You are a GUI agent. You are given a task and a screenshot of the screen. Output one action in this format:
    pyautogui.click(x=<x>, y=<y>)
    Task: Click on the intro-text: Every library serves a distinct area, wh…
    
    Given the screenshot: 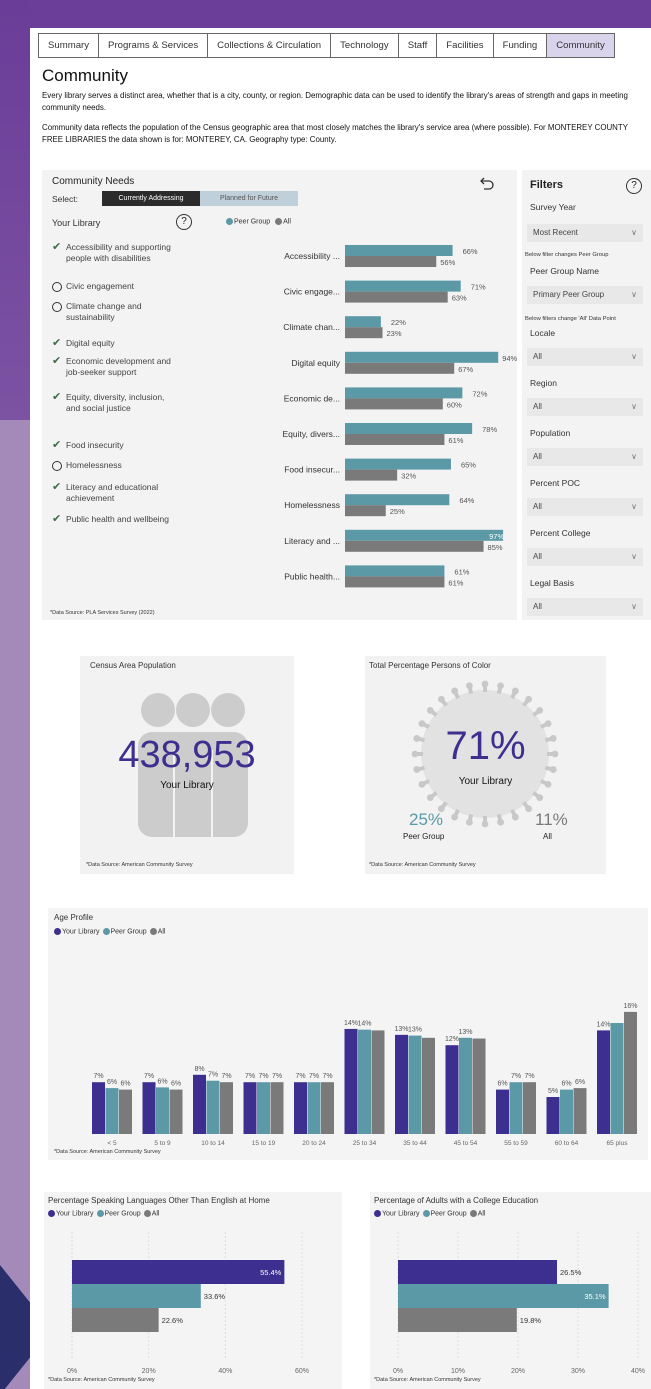 What is the action you would take?
    pyautogui.click(x=344, y=118)
    